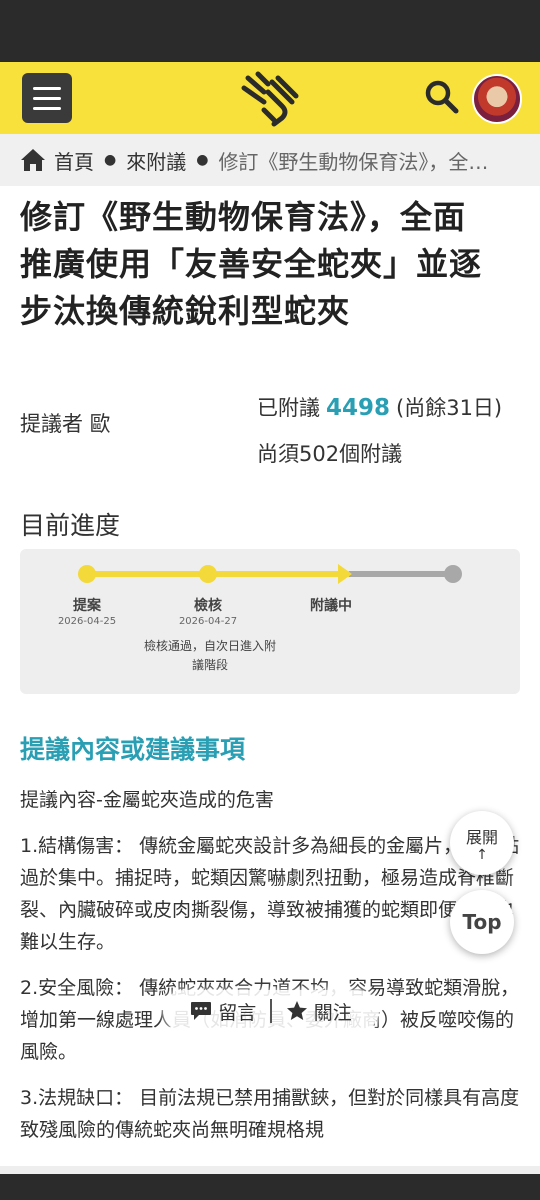 The width and height of the screenshot is (540, 1200). Describe the element at coordinates (270, 1180) in the screenshot. I see `bottom-navigation-bar` at that location.